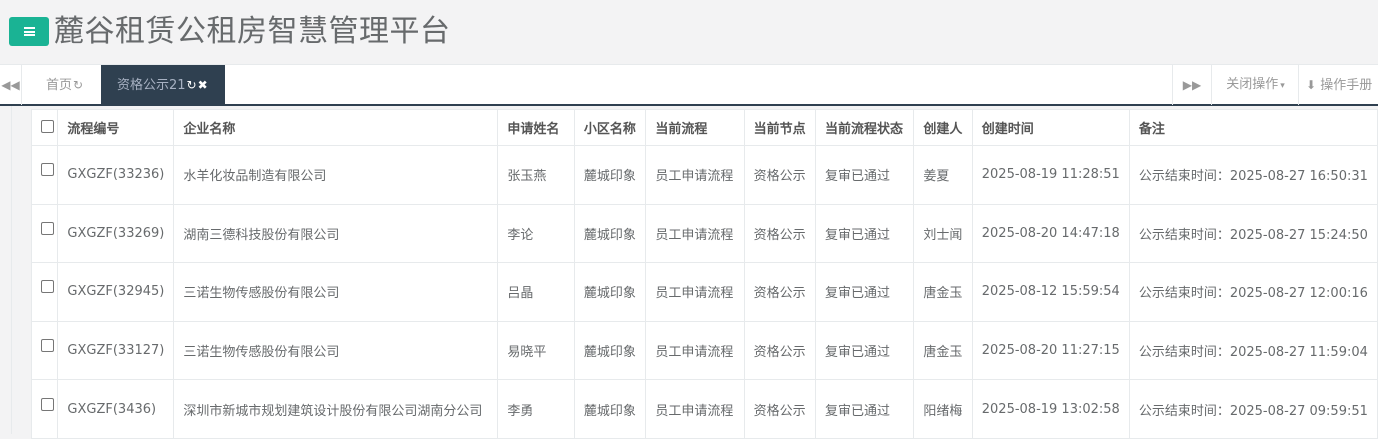 Image resolution: width=1378 pixels, height=439 pixels. What do you see at coordinates (1253, 175) in the screenshot?
I see `table-cell: 公示结束时间：2025-08-27 16:50:31` at bounding box center [1253, 175].